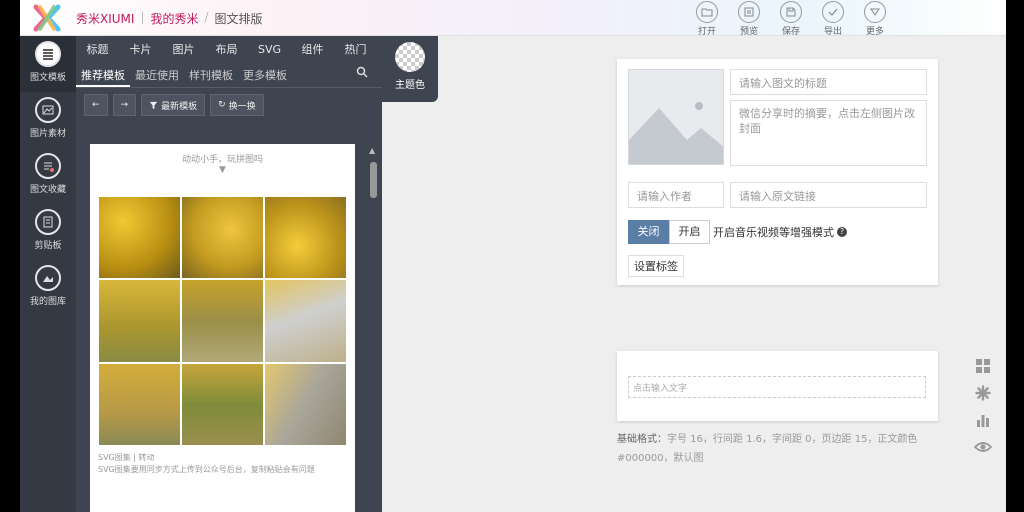 This screenshot has width=1024, height=512. I want to click on preview-button: 预览, so click(749, 18).